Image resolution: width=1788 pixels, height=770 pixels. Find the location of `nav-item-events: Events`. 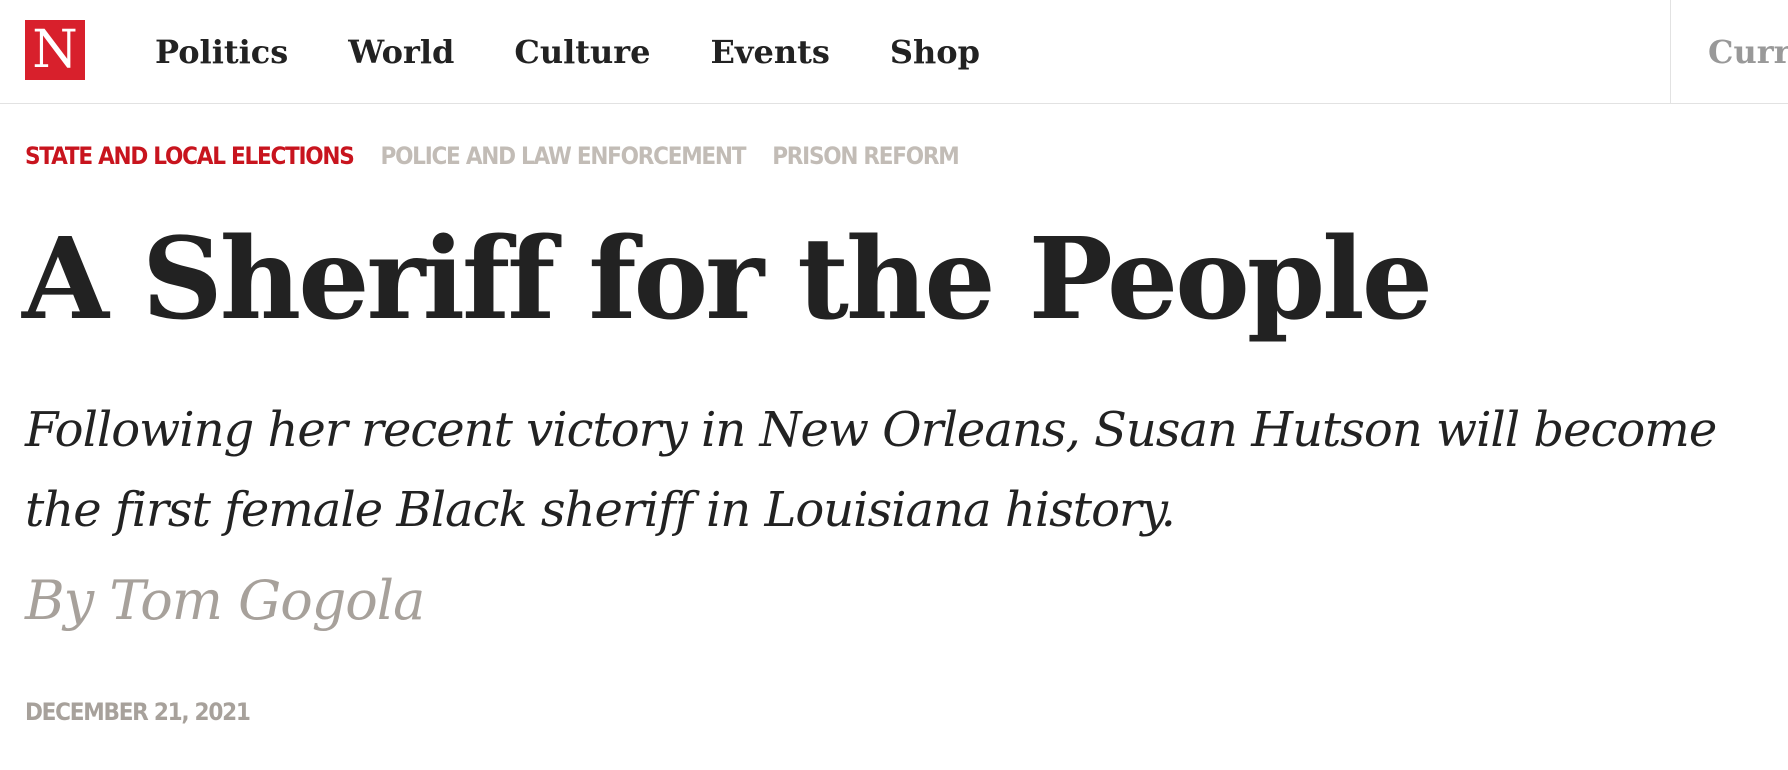

nav-item-events: Events is located at coordinates (770, 52).